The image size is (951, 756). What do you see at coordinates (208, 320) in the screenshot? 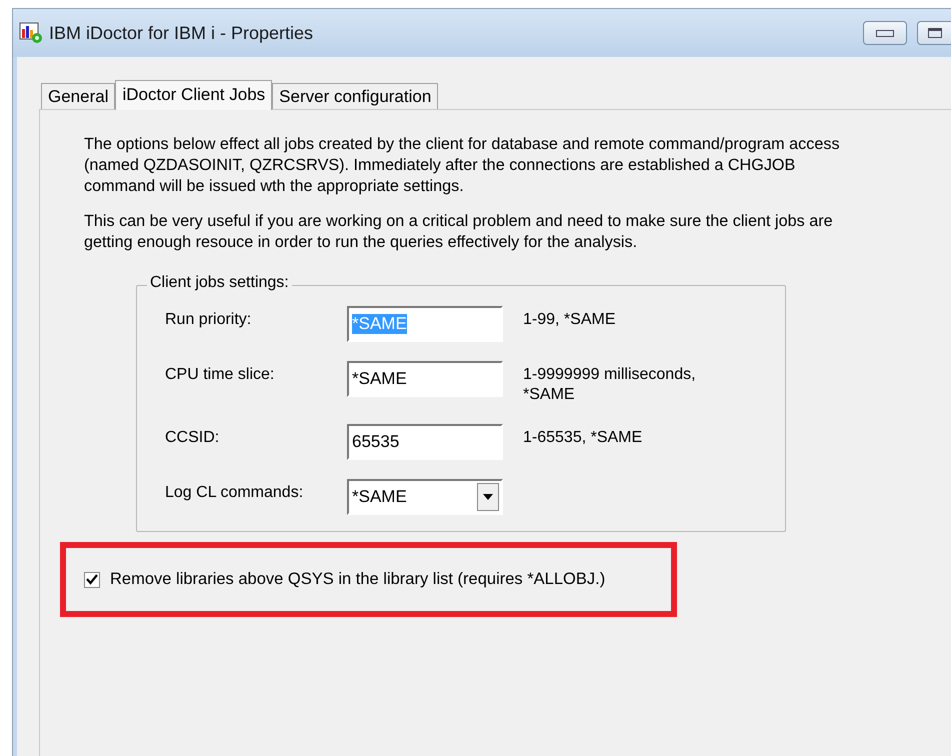
I see `field-label: Run priority:` at bounding box center [208, 320].